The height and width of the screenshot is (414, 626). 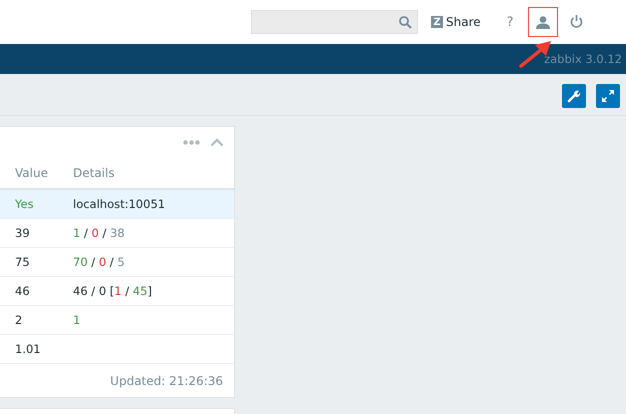 I want to click on updated-time: Updated: 21:26:36, so click(x=166, y=381).